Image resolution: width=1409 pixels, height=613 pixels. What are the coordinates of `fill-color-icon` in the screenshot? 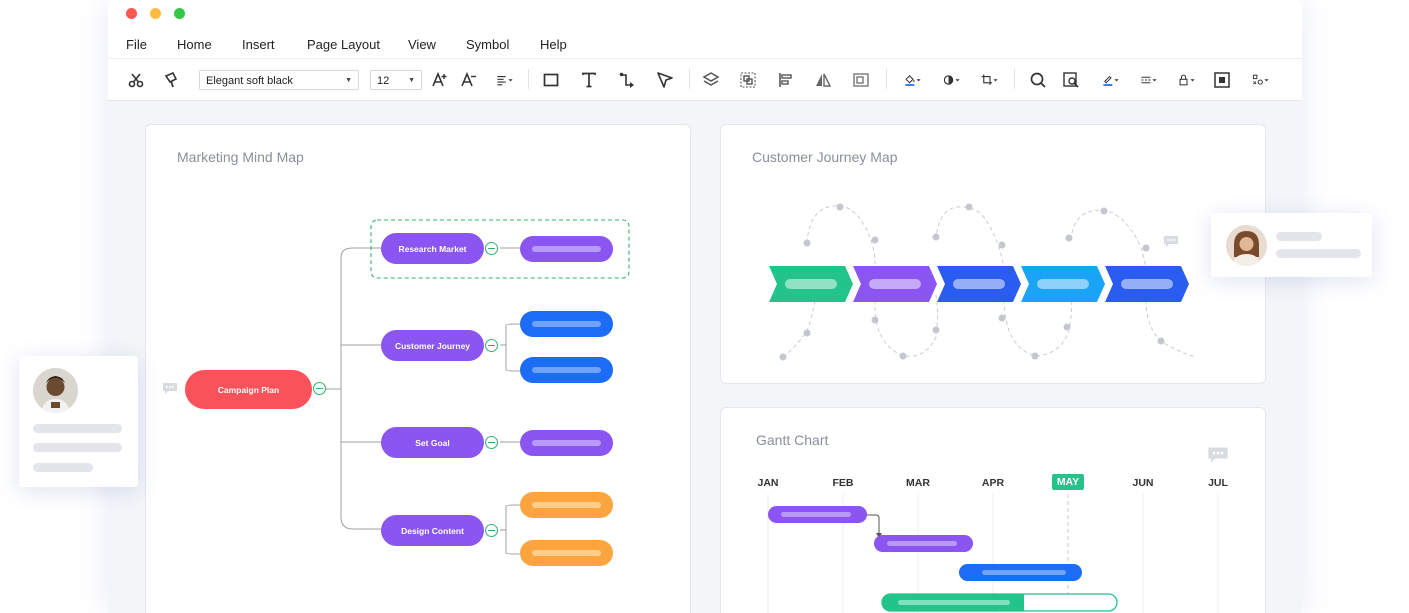 It's located at (913, 80).